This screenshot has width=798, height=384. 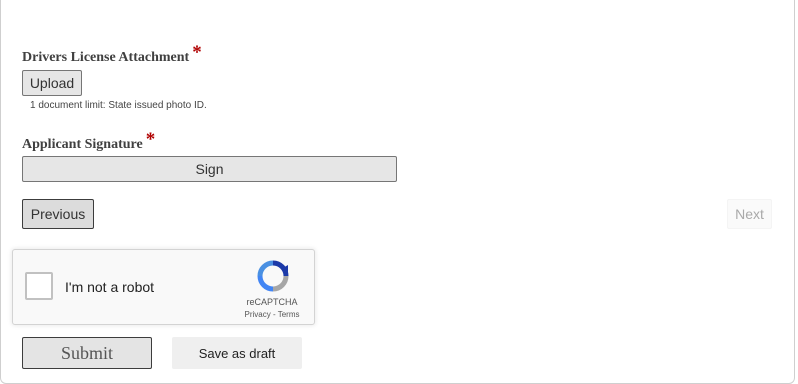 I want to click on recaptcha-links: Privacy - Terms, so click(x=272, y=314).